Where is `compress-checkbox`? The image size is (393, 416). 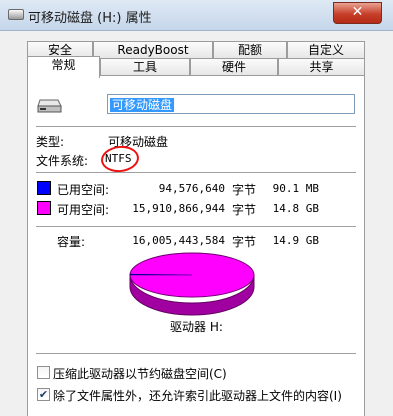 compress-checkbox is located at coordinates (43, 372).